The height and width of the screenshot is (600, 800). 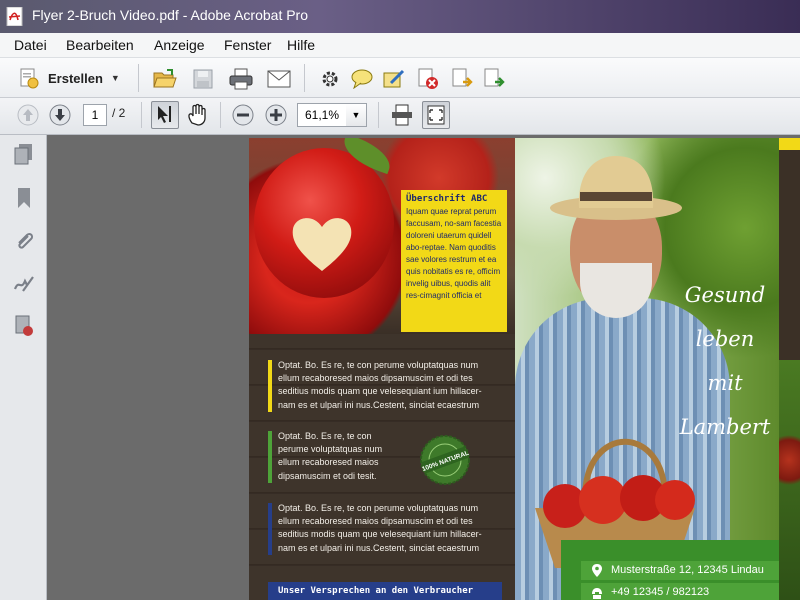 I want to click on headline-line: Lambert, so click(x=725, y=427).